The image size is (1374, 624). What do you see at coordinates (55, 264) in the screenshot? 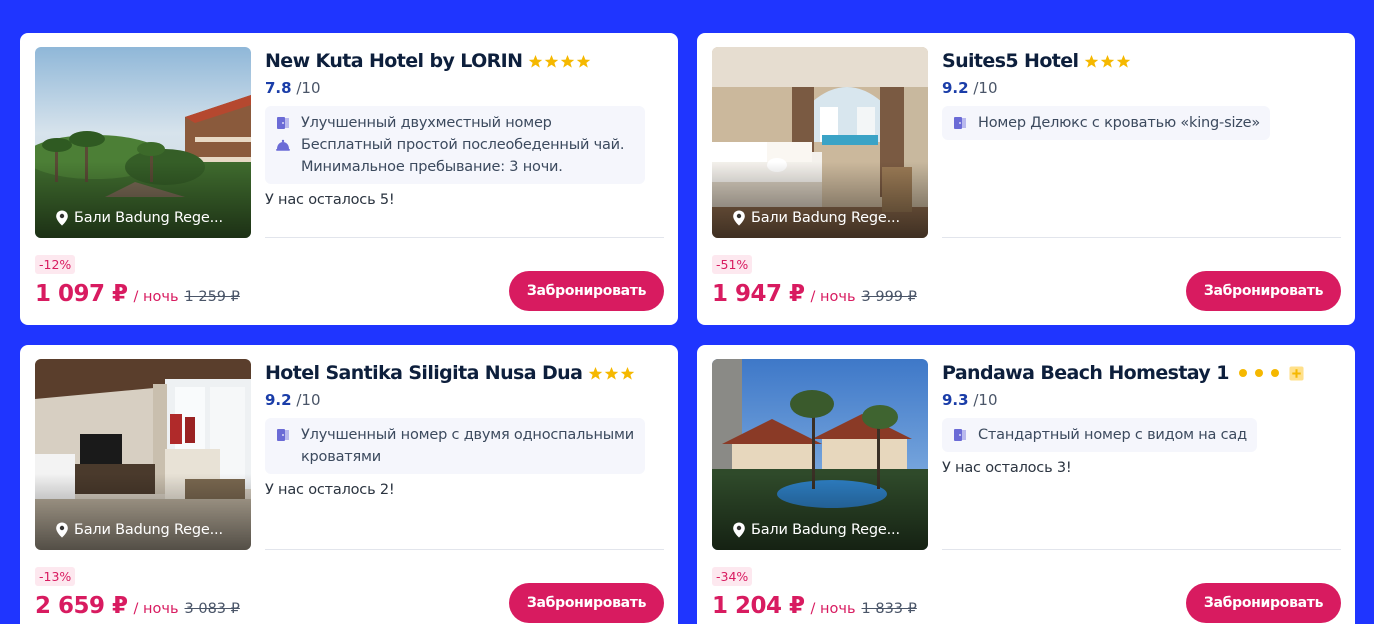
I see `discount-badge: -12%` at bounding box center [55, 264].